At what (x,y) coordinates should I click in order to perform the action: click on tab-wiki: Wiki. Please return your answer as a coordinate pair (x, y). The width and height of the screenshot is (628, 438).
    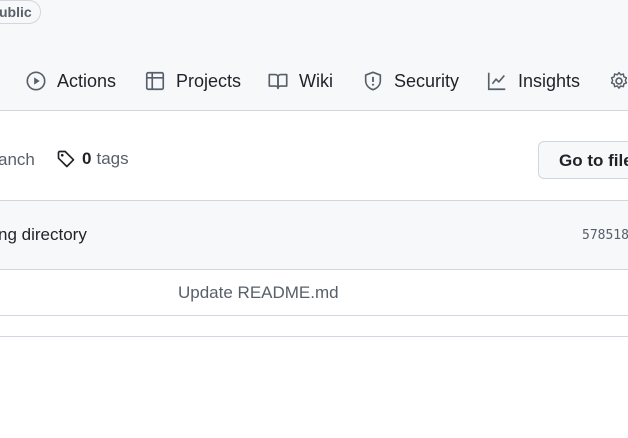
    Looking at the image, I should click on (300, 81).